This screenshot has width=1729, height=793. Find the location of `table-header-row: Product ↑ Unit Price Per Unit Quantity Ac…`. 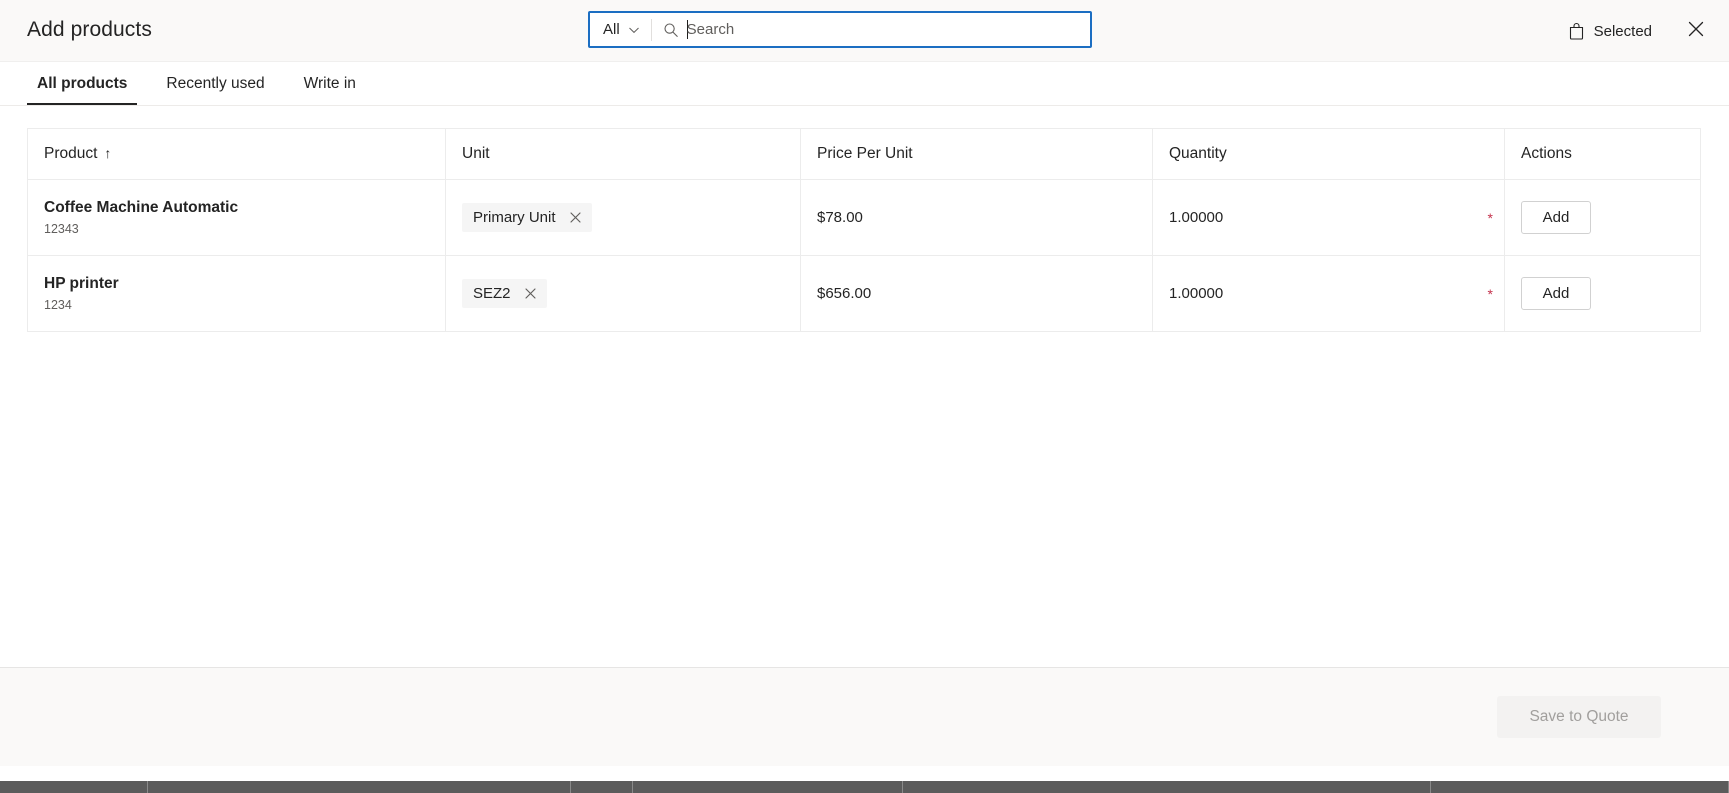

table-header-row: Product ↑ Unit Price Per Unit Quantity Ac… is located at coordinates (864, 154).